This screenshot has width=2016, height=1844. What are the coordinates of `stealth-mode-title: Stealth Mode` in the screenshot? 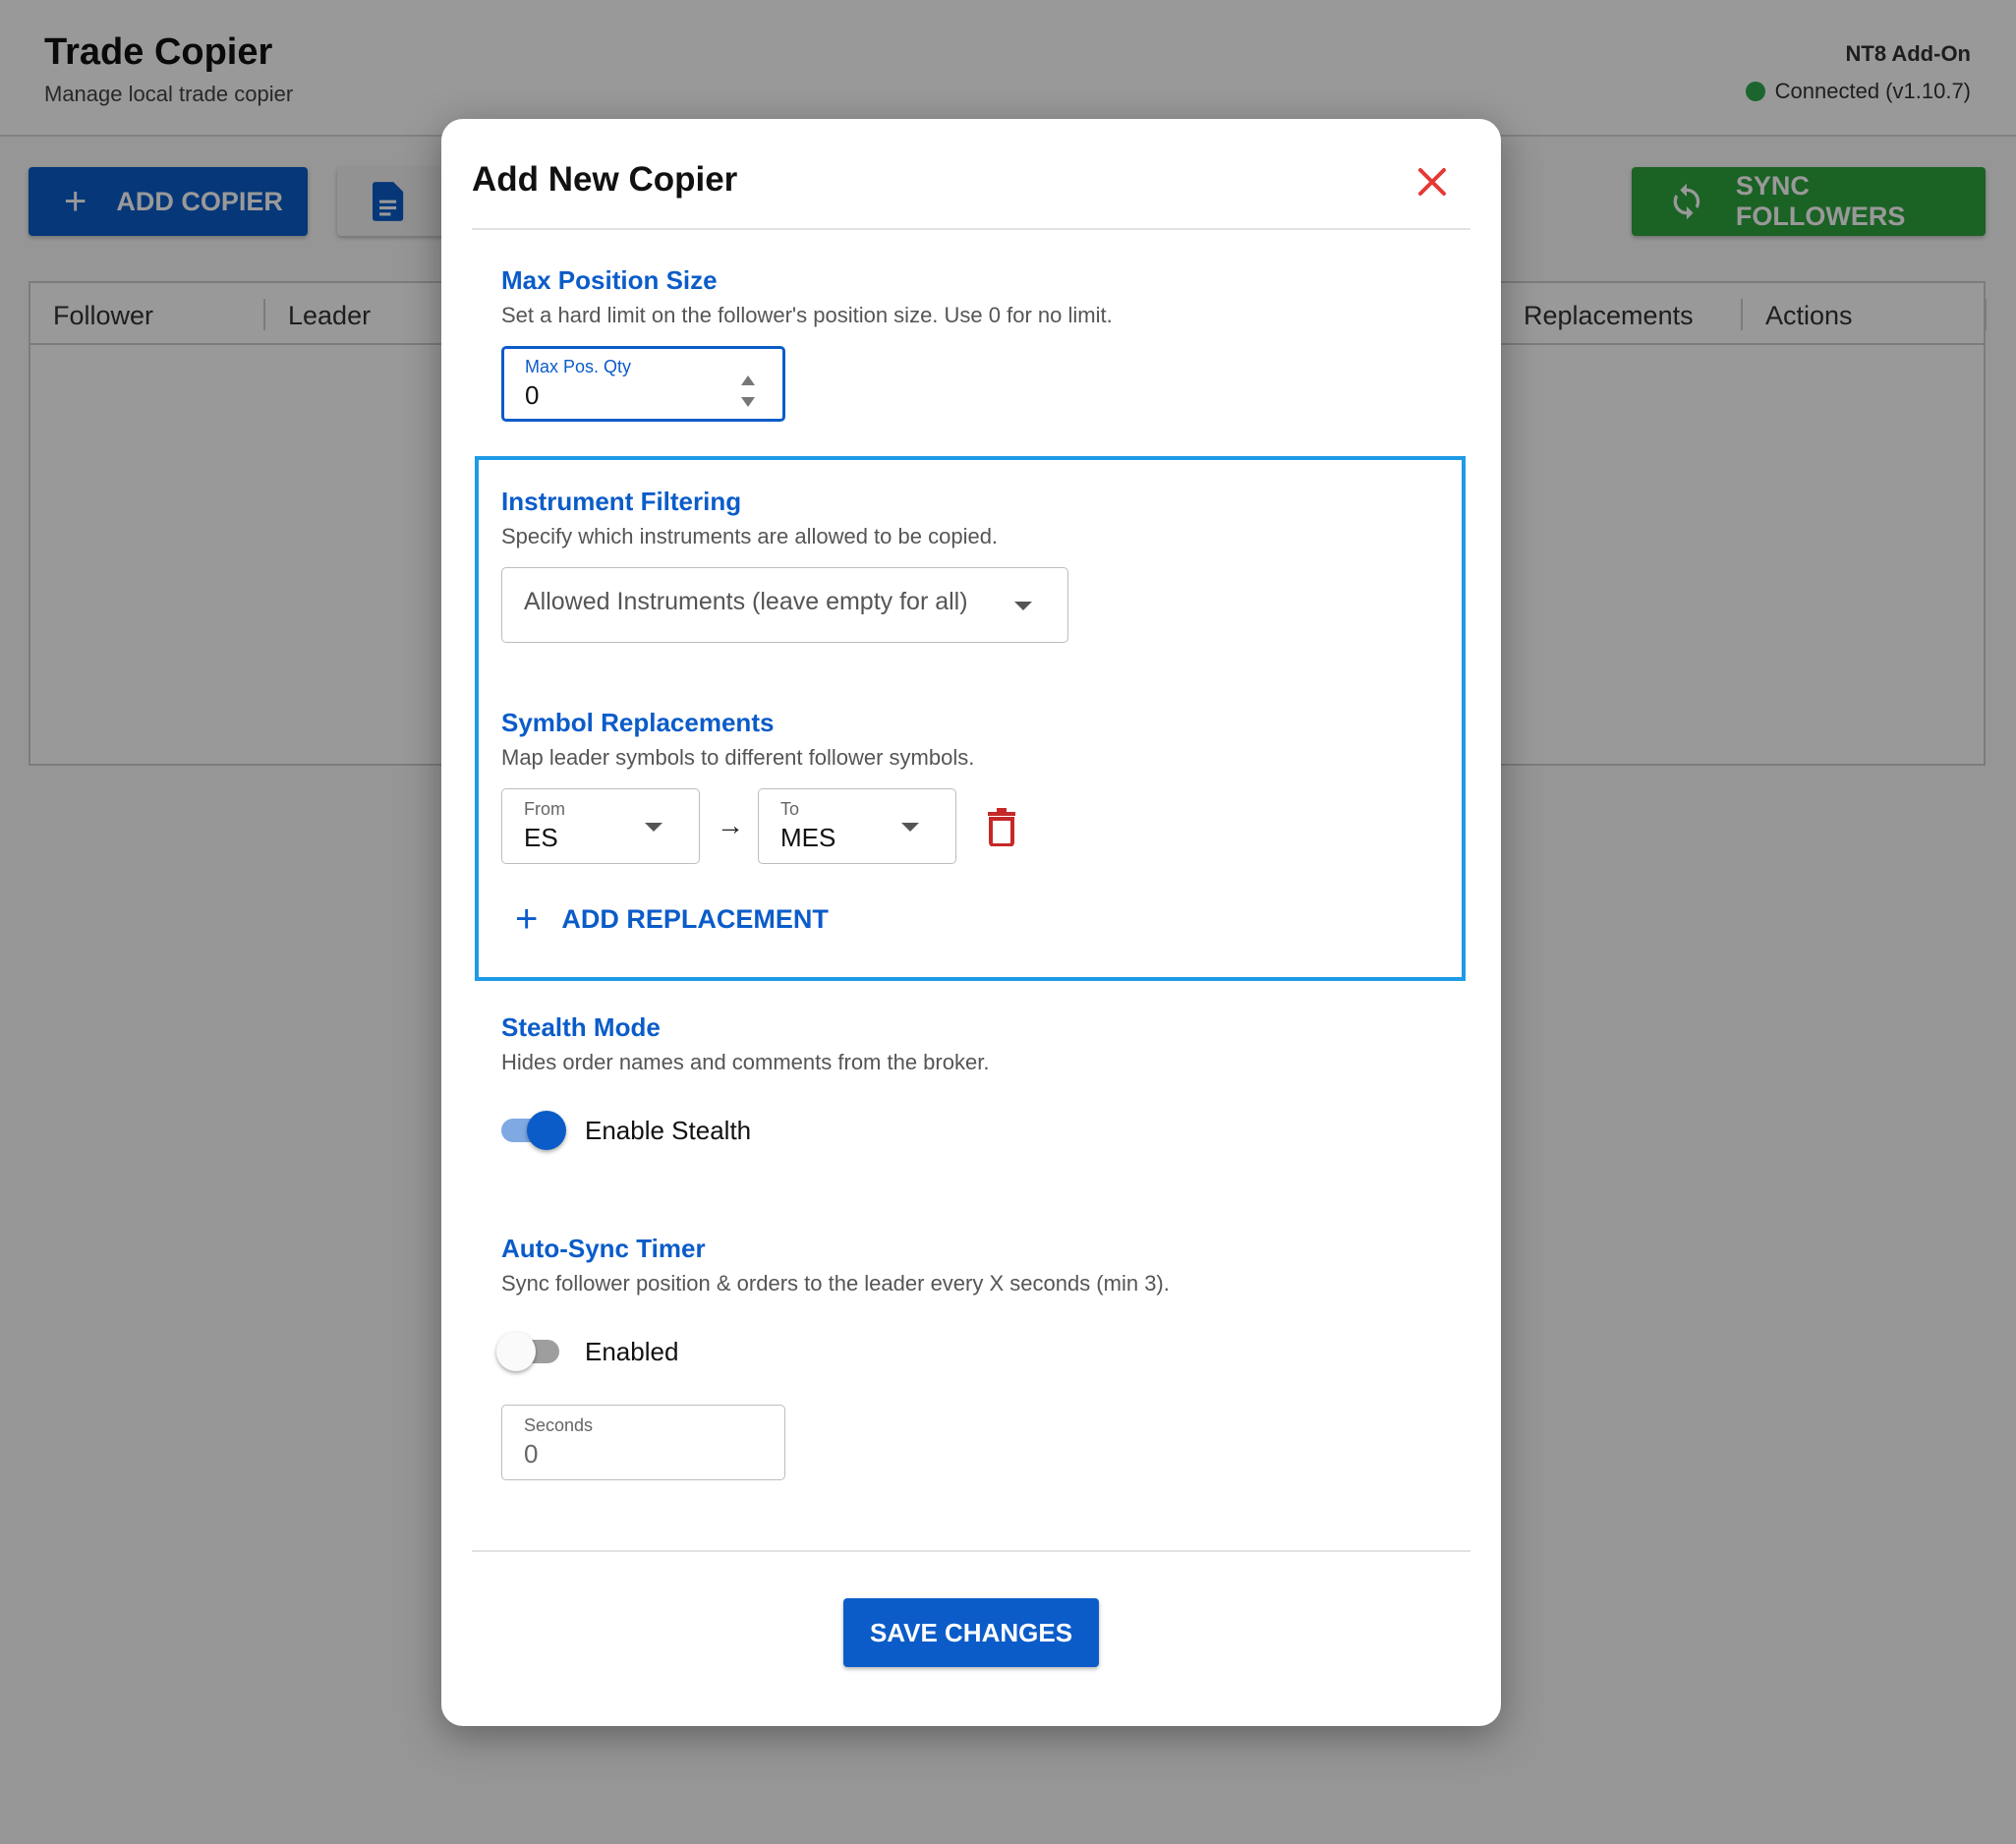 It's located at (581, 1027).